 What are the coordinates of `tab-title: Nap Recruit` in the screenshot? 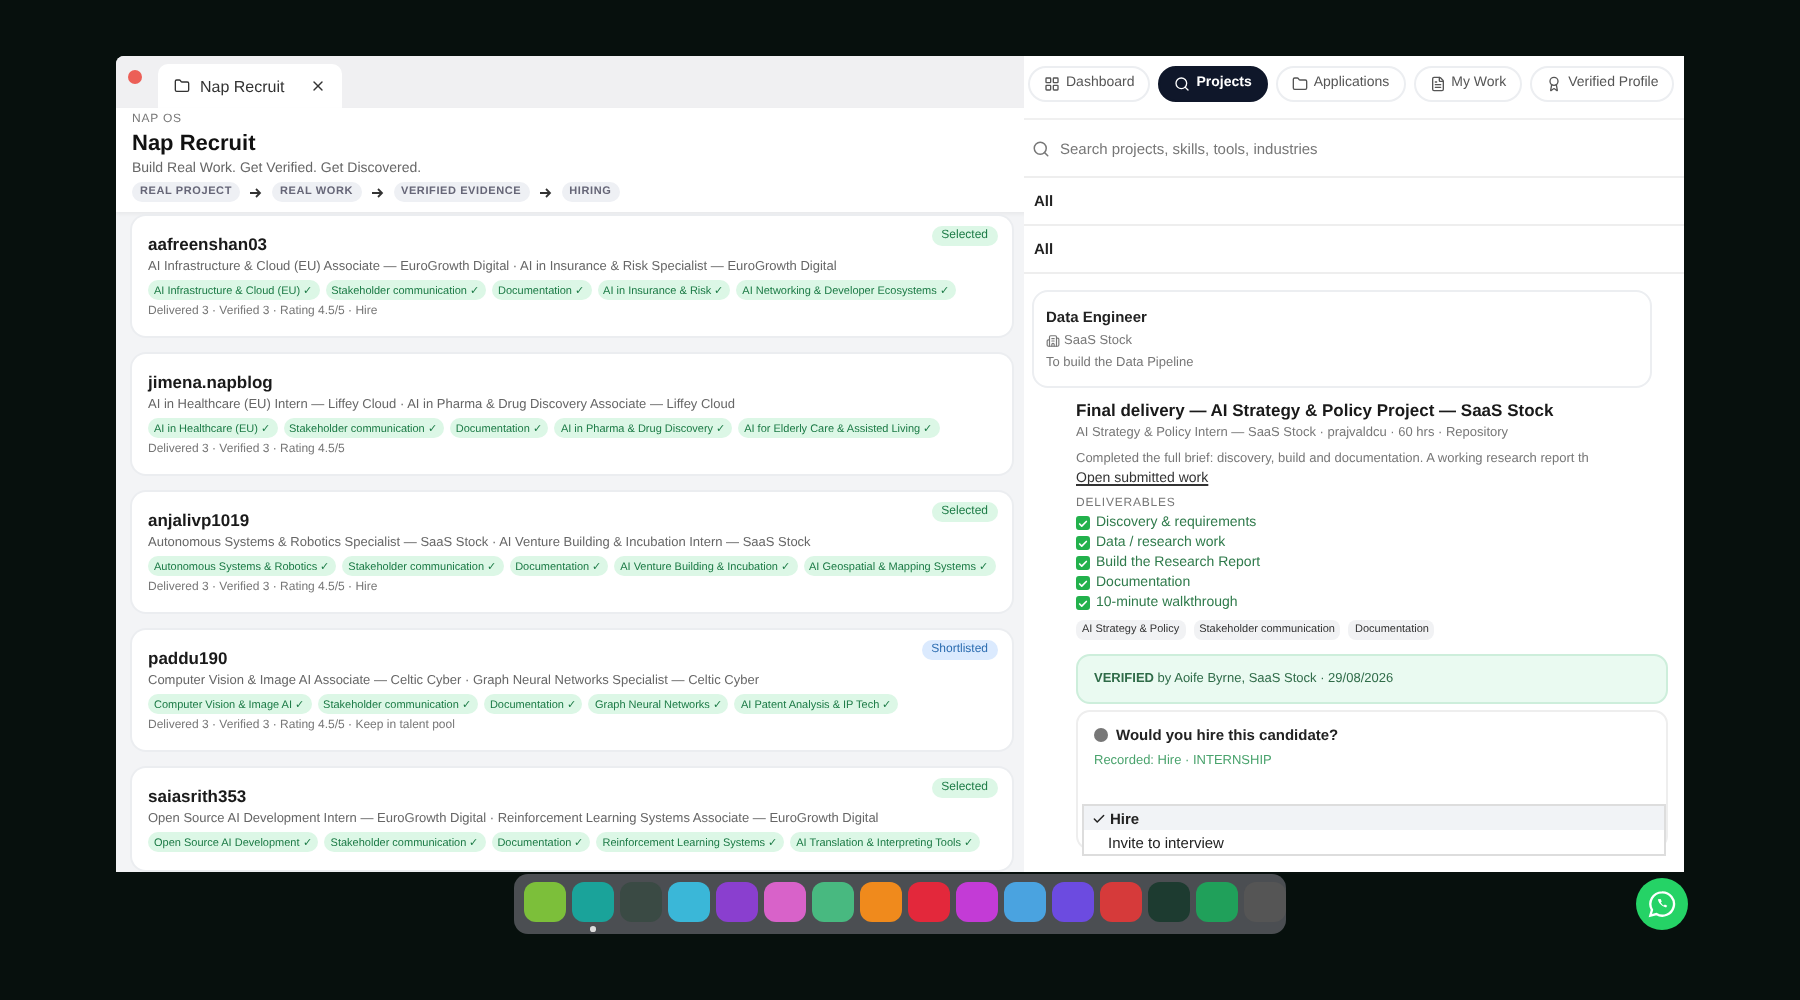 It's located at (242, 86).